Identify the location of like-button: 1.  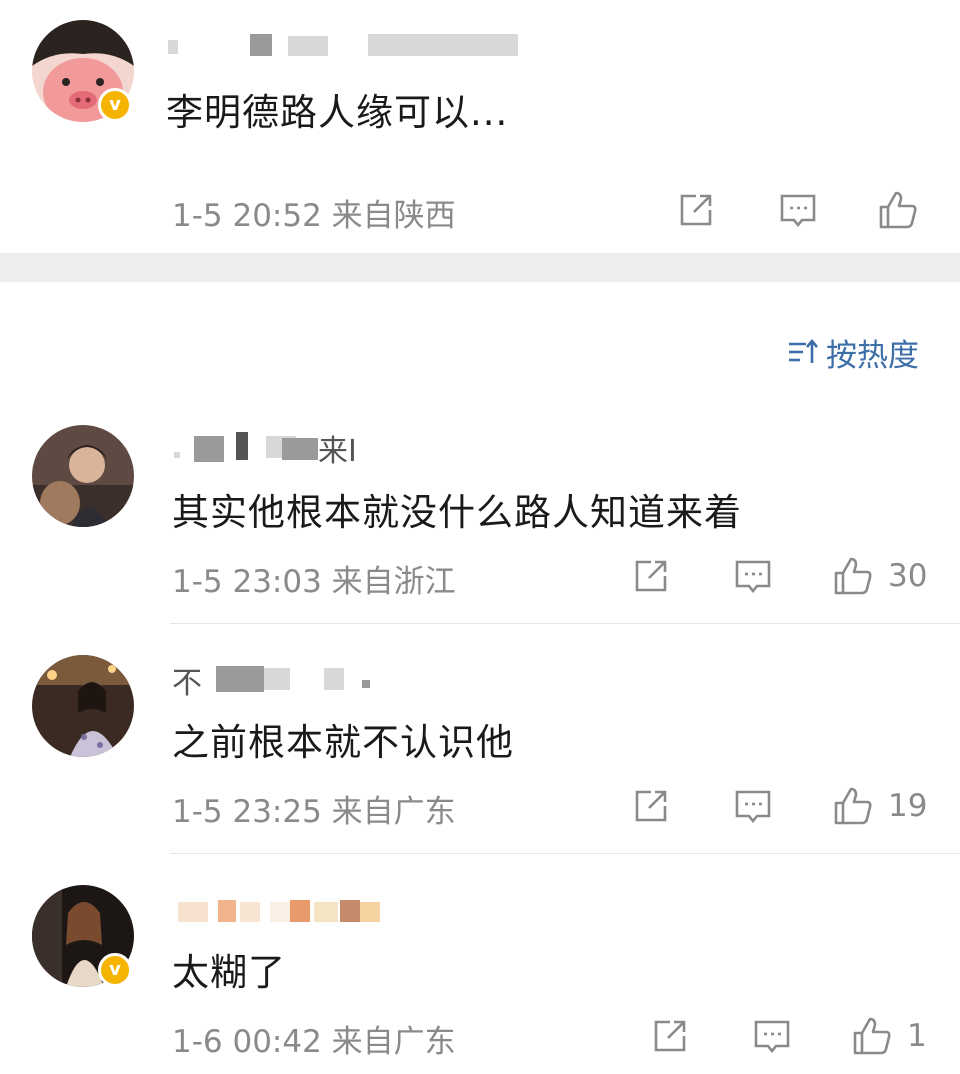
(889, 1036).